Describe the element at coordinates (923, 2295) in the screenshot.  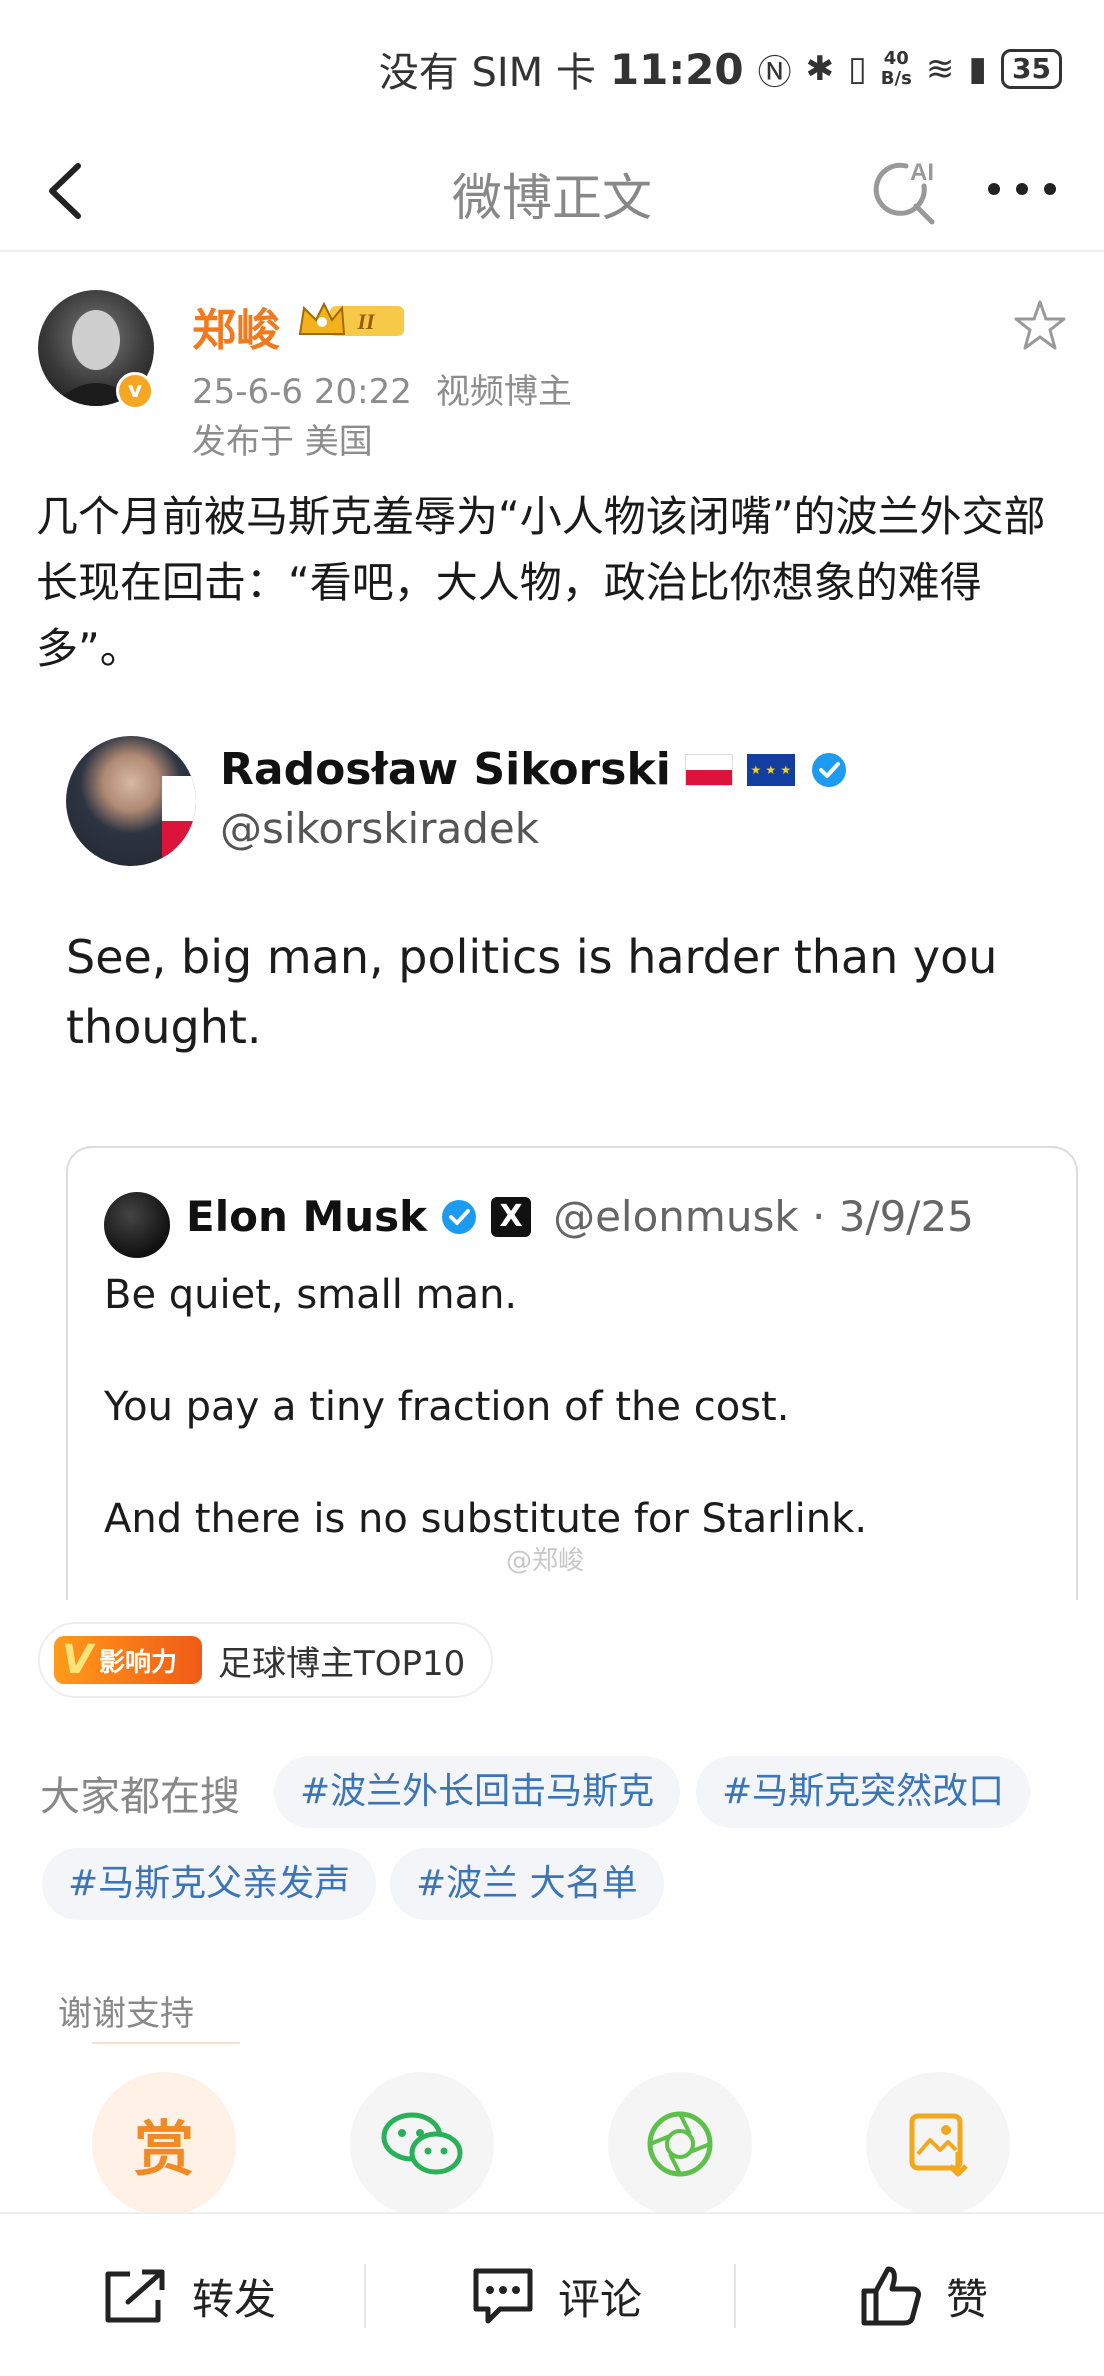
I see `like-button: 赞` at that location.